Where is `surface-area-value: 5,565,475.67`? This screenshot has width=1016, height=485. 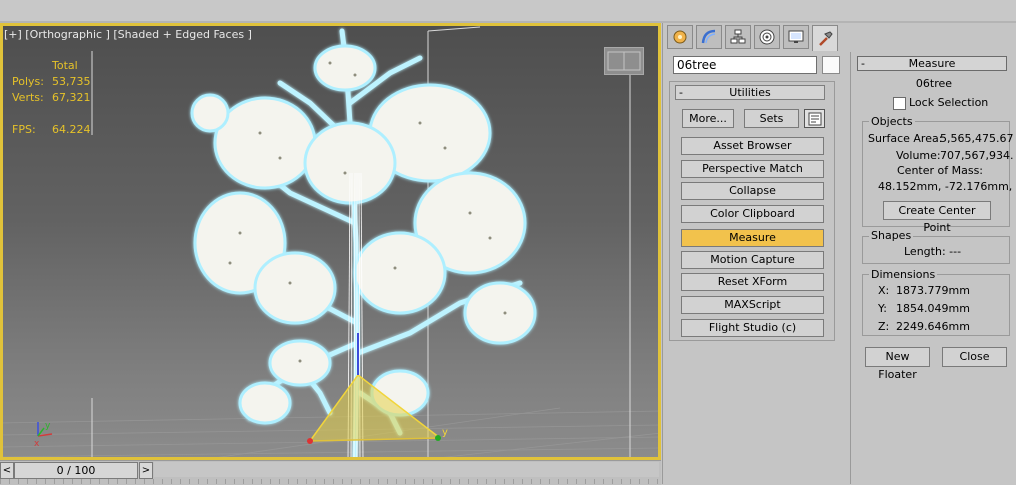 surface-area-value: 5,565,475.67 is located at coordinates (977, 138).